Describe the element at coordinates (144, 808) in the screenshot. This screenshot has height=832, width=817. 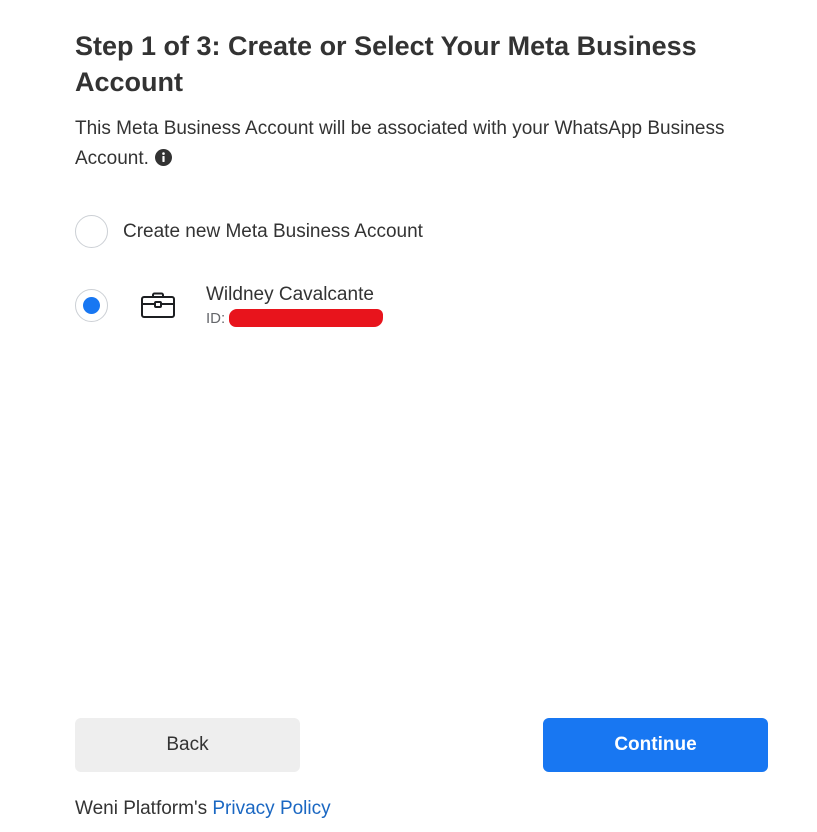
I see `footer-prefix: Weni Platform's` at that location.